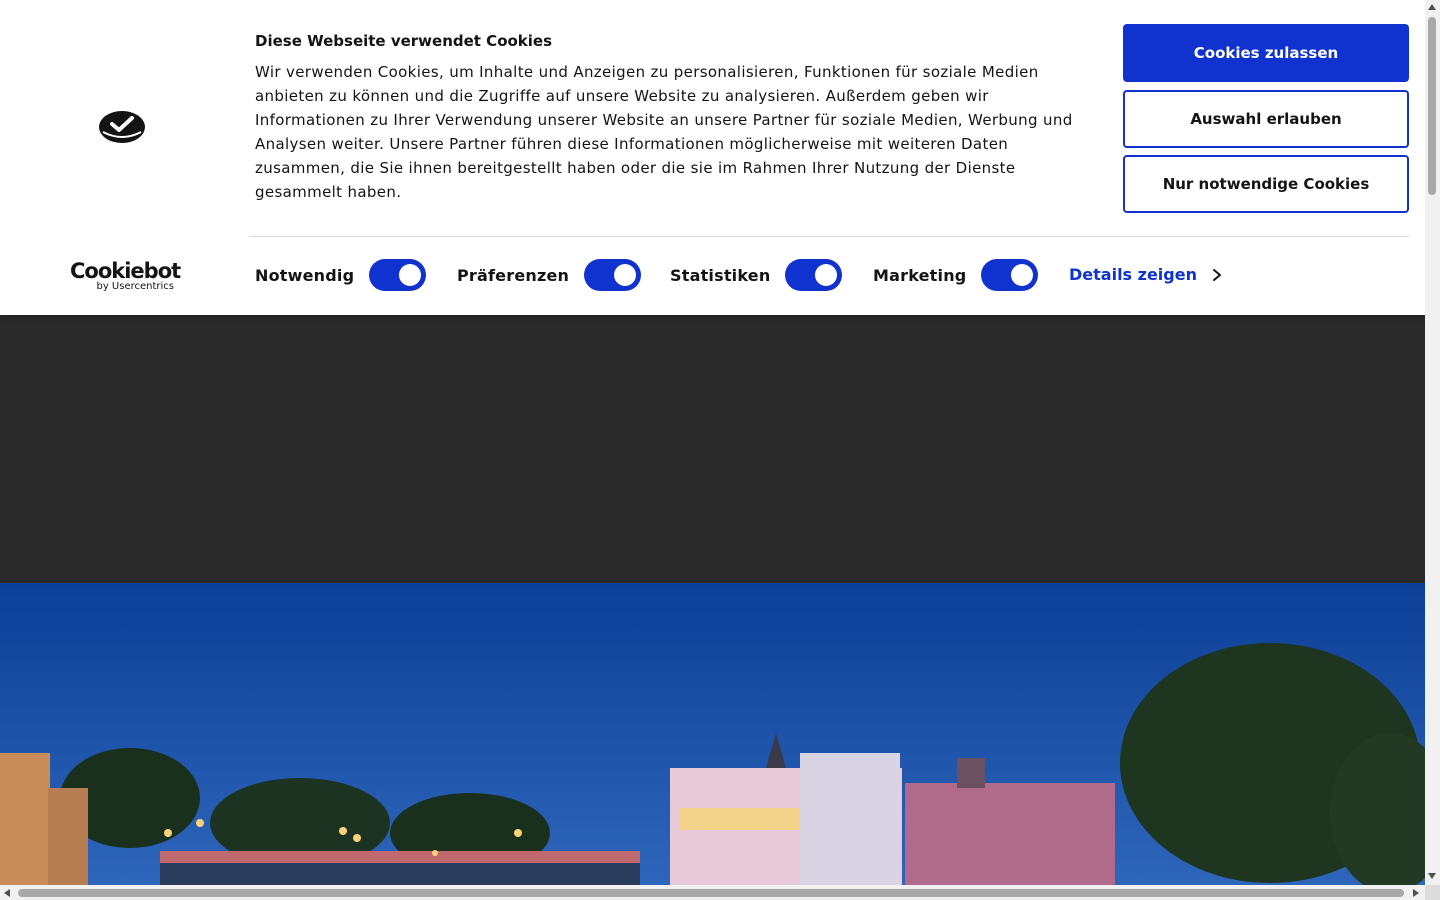  I want to click on horizontal-scrollbar, so click(712, 892).